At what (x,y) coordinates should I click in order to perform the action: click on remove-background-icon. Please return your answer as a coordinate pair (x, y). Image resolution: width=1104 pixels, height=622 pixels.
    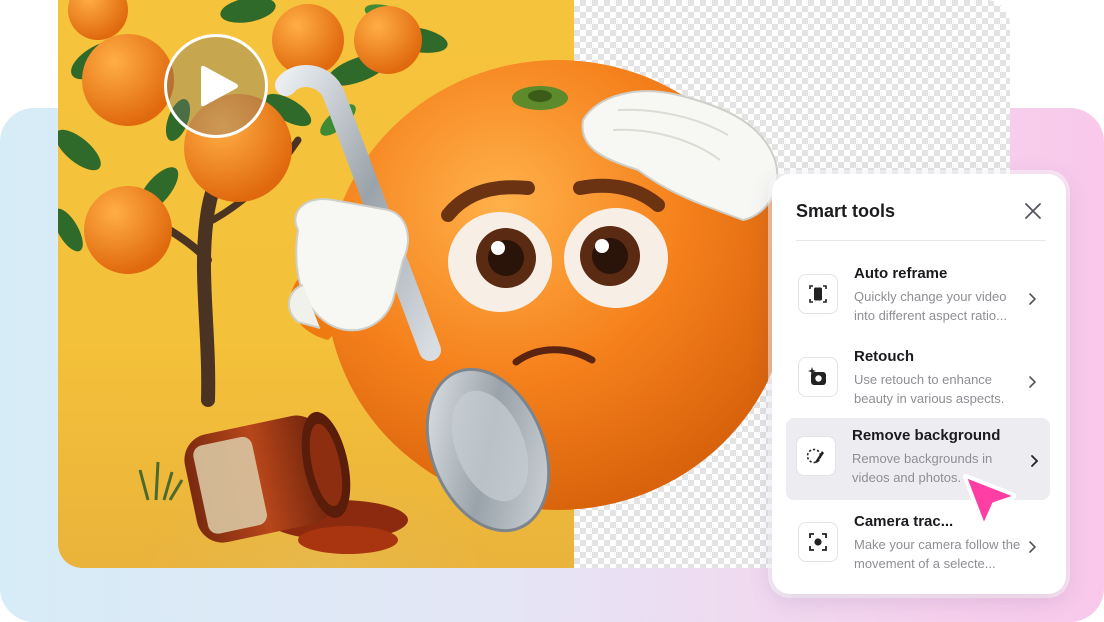
    Looking at the image, I should click on (816, 456).